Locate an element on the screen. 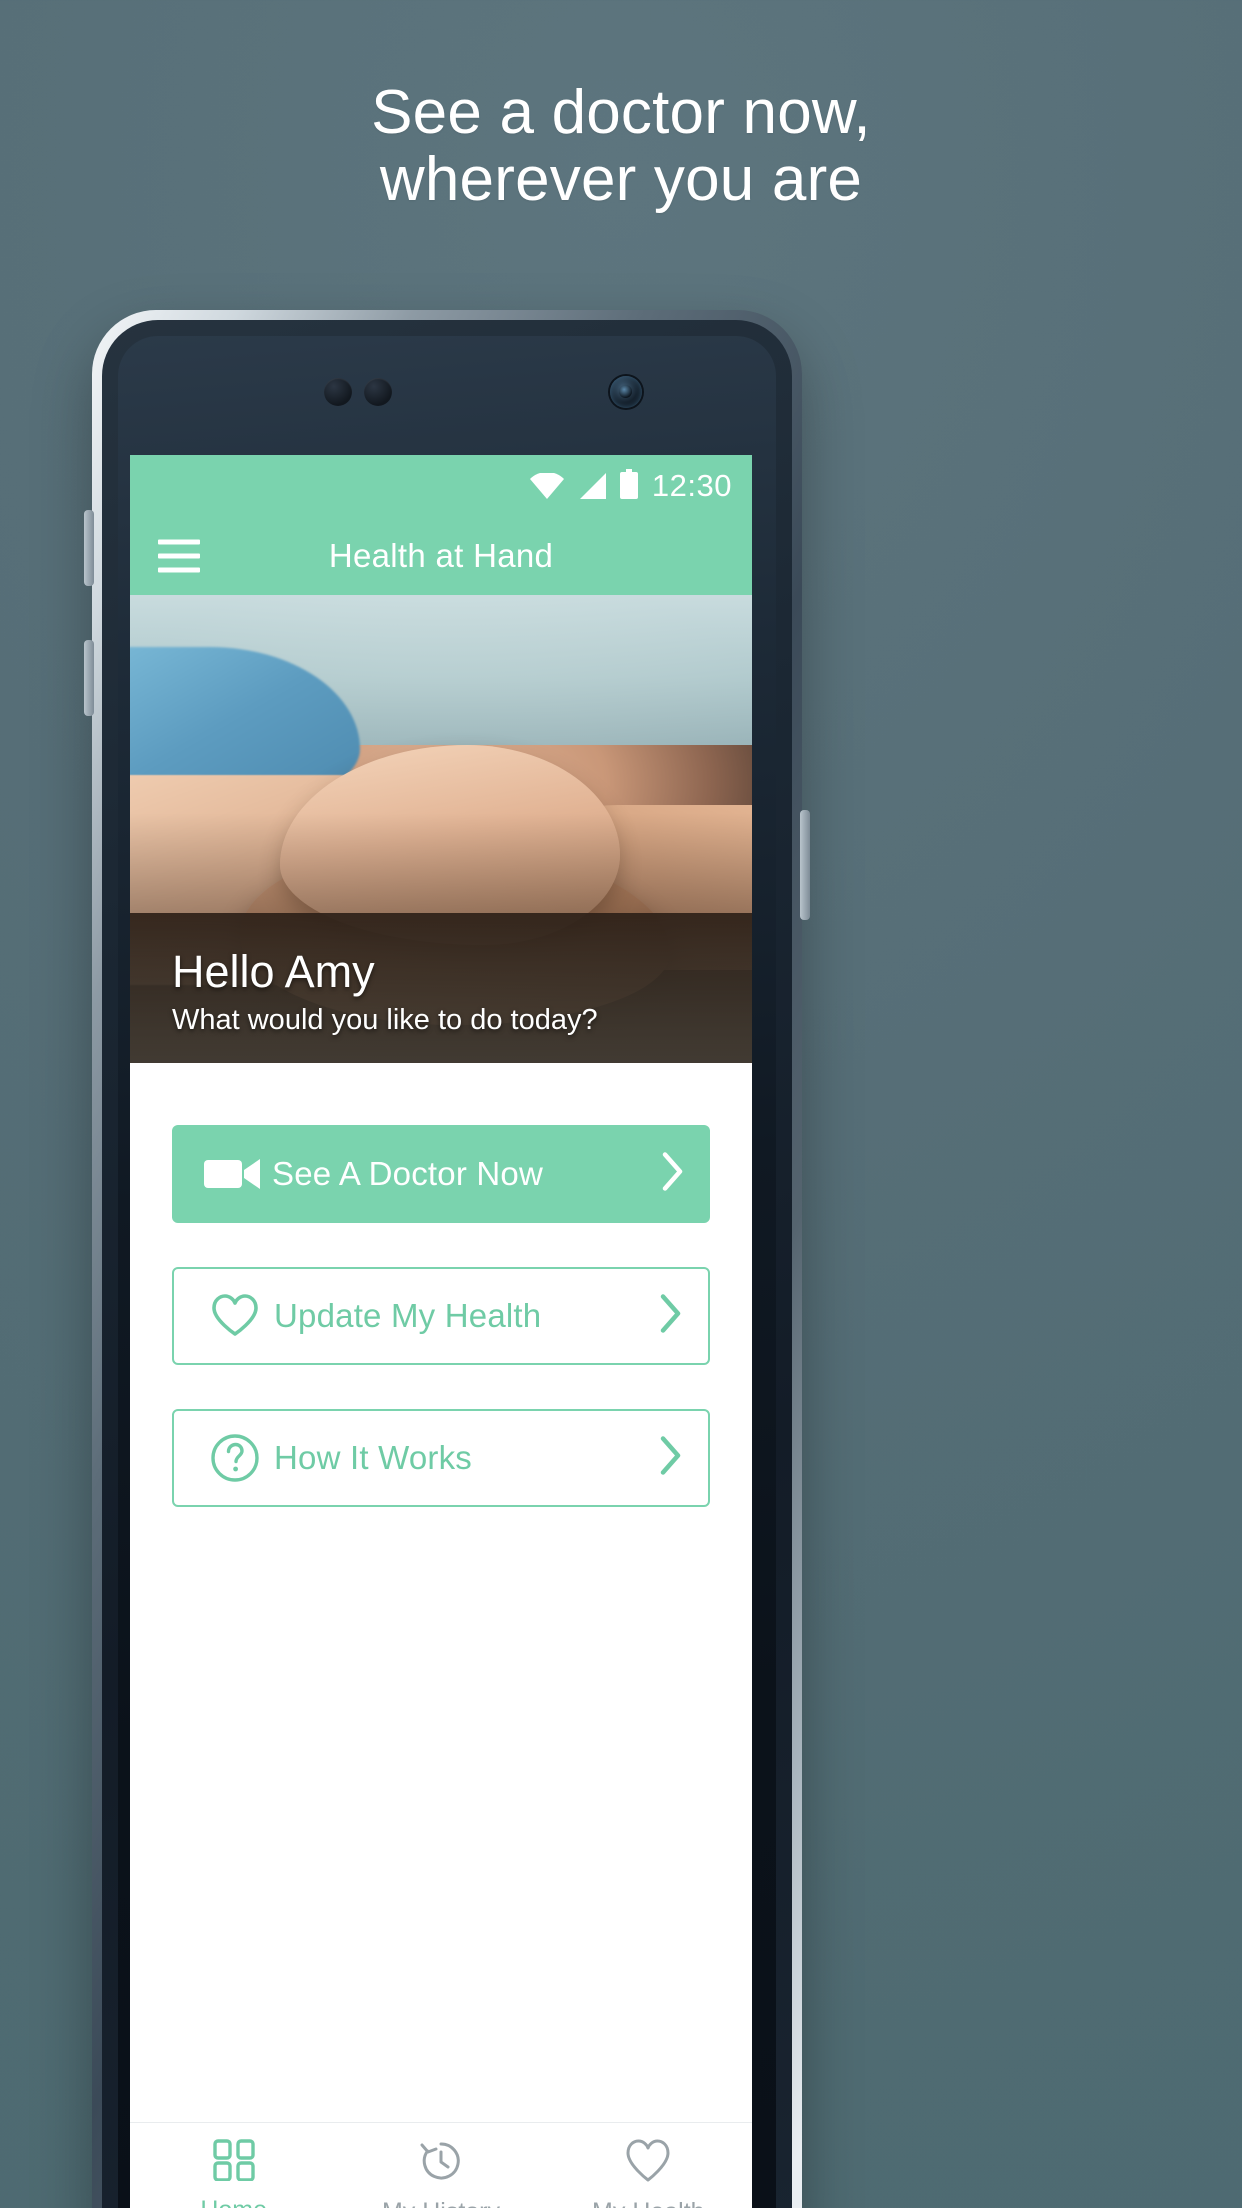  bottom-navigation-bar: Home My History My Hea is located at coordinates (441, 2165).